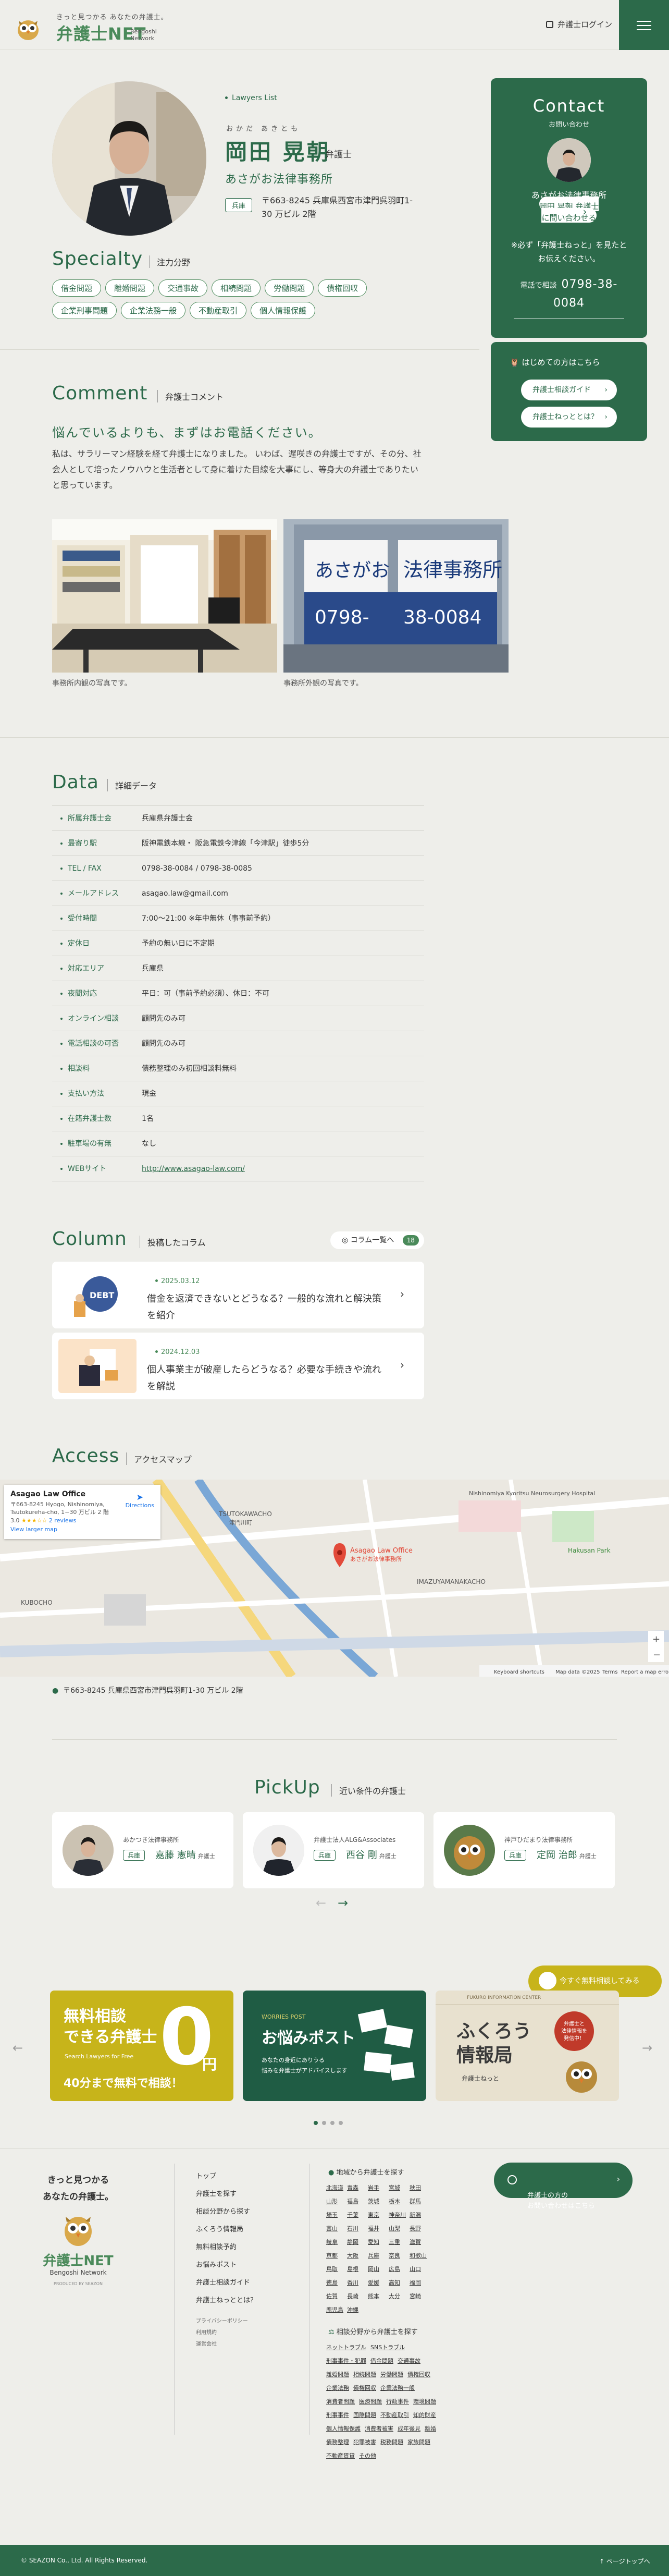 The image size is (669, 2576). What do you see at coordinates (420, 2215) in the screenshot?
I see `prefecture-link: 新潟` at bounding box center [420, 2215].